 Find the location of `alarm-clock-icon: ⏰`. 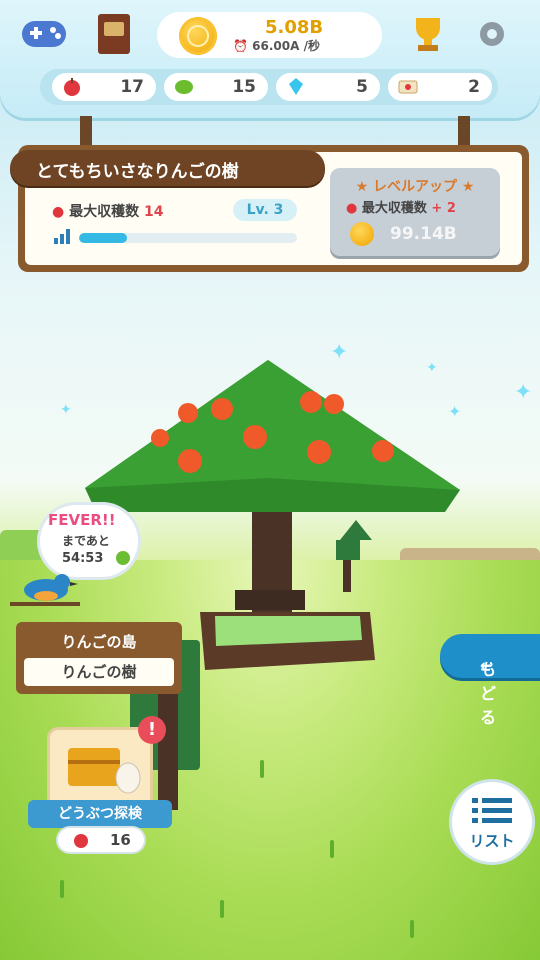

alarm-clock-icon: ⏰ is located at coordinates (240, 46).